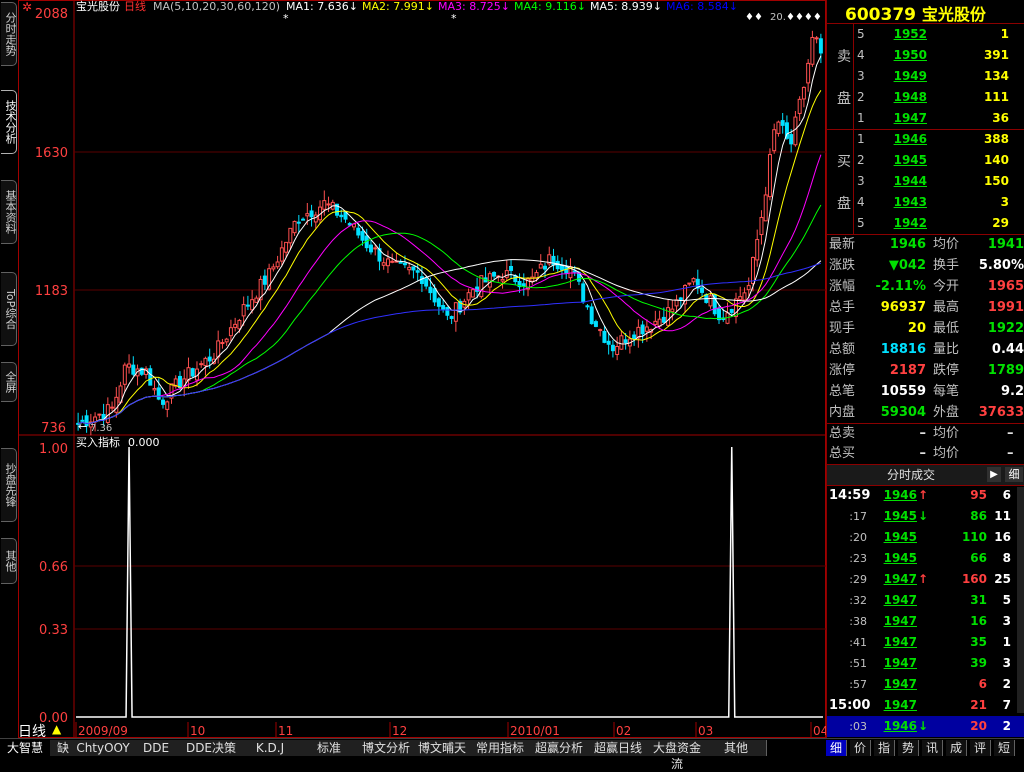 The width and height of the screenshot is (1024, 772). Describe the element at coordinates (103, 748) in the screenshot. I see `bottom-tab: ChtyOOY` at that location.